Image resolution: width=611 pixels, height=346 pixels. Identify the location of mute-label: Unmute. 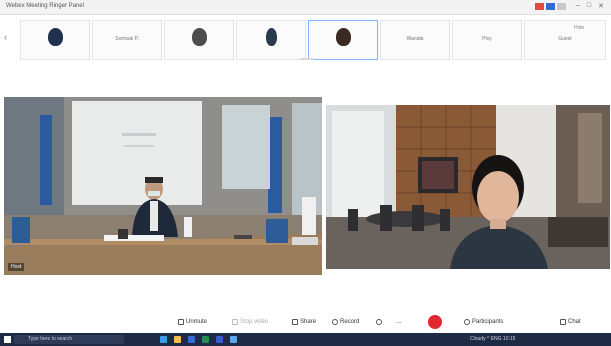
(197, 322).